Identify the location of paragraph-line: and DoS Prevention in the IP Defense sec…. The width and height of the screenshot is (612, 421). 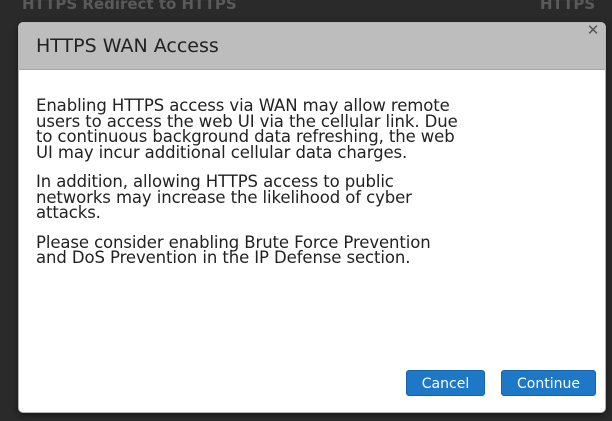
(223, 257).